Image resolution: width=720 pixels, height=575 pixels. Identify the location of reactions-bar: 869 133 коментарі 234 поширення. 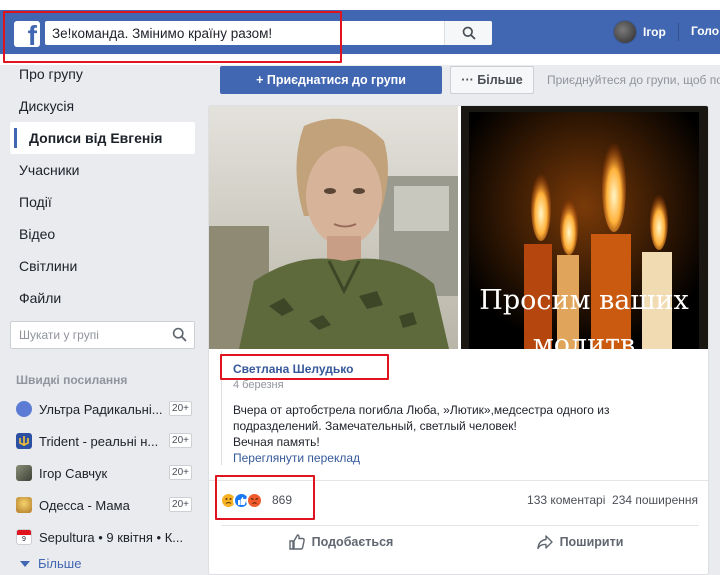
(458, 499).